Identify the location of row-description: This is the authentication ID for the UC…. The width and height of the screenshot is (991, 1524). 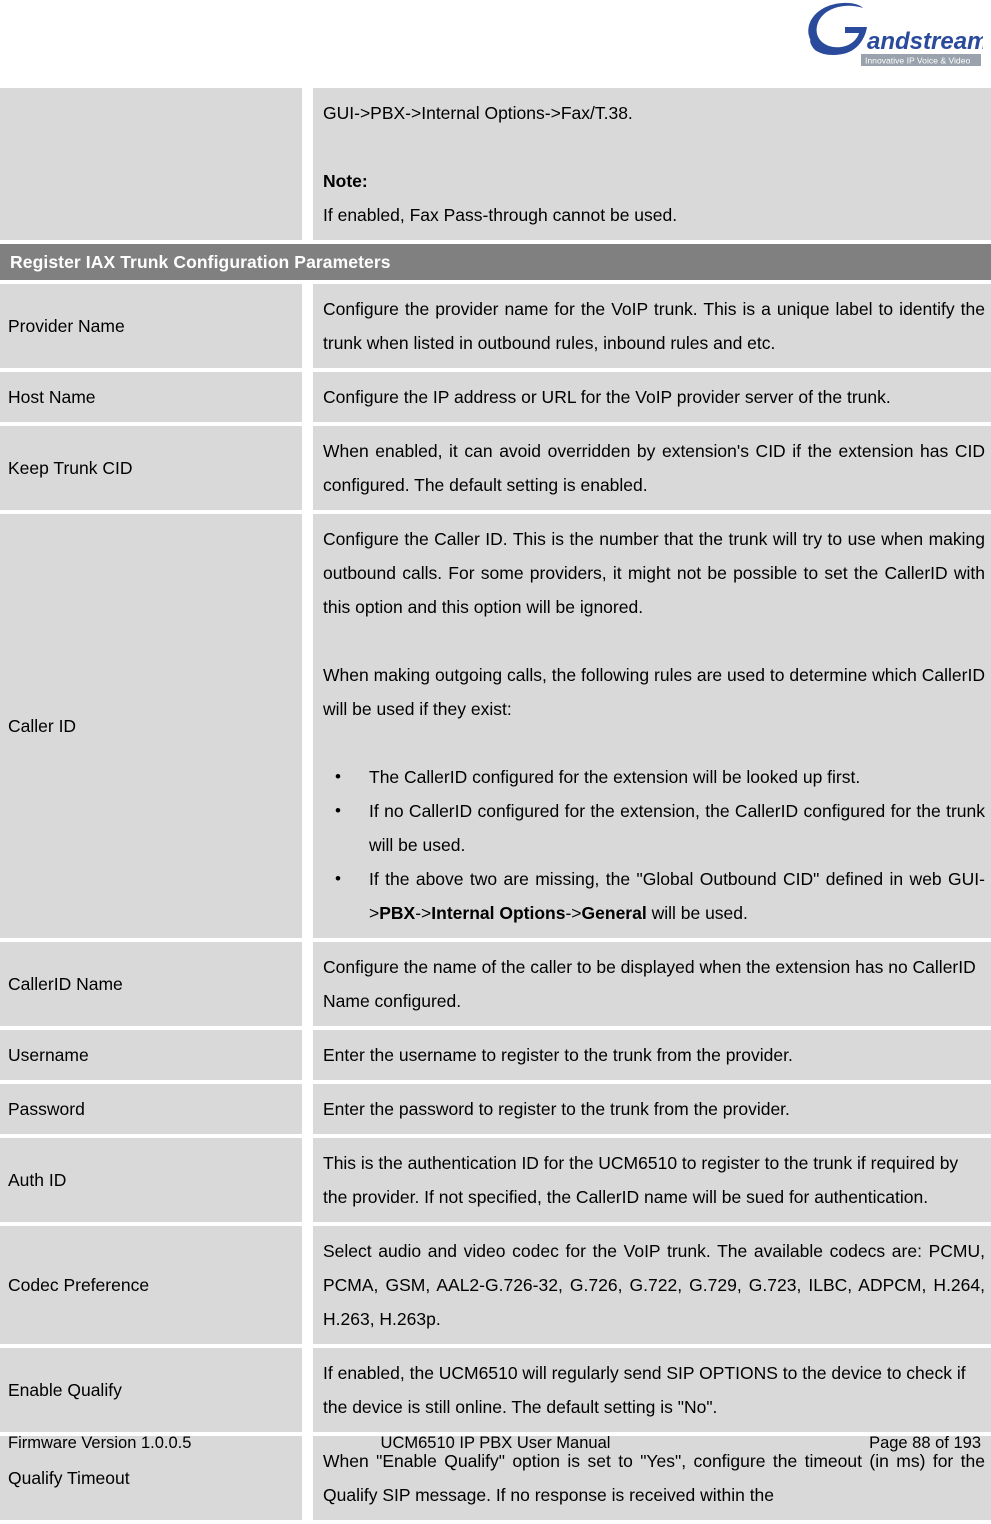
(652, 1180).